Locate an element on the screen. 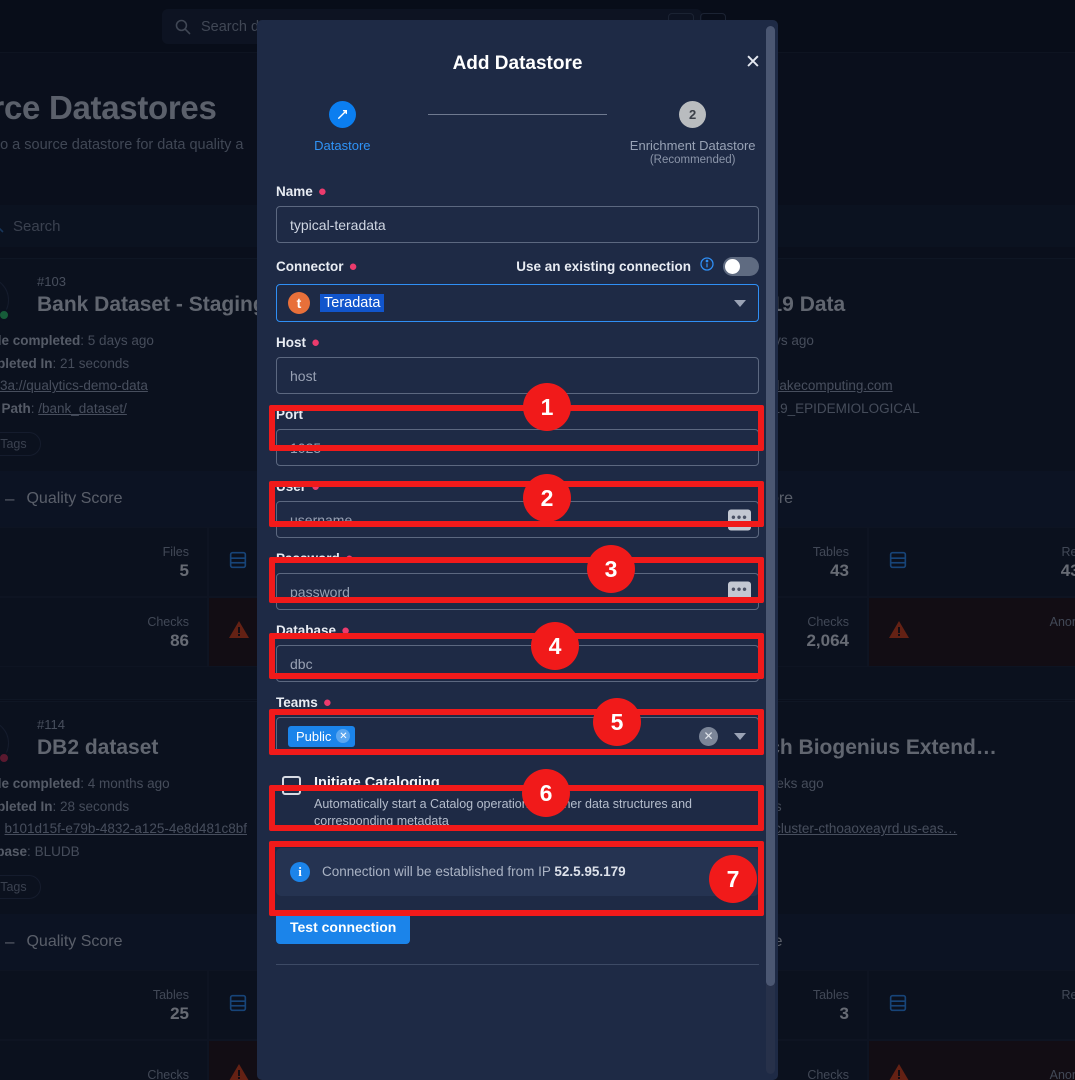 Image resolution: width=1075 pixels, height=1080 pixels. annotation-badge-1: 1 is located at coordinates (547, 407).